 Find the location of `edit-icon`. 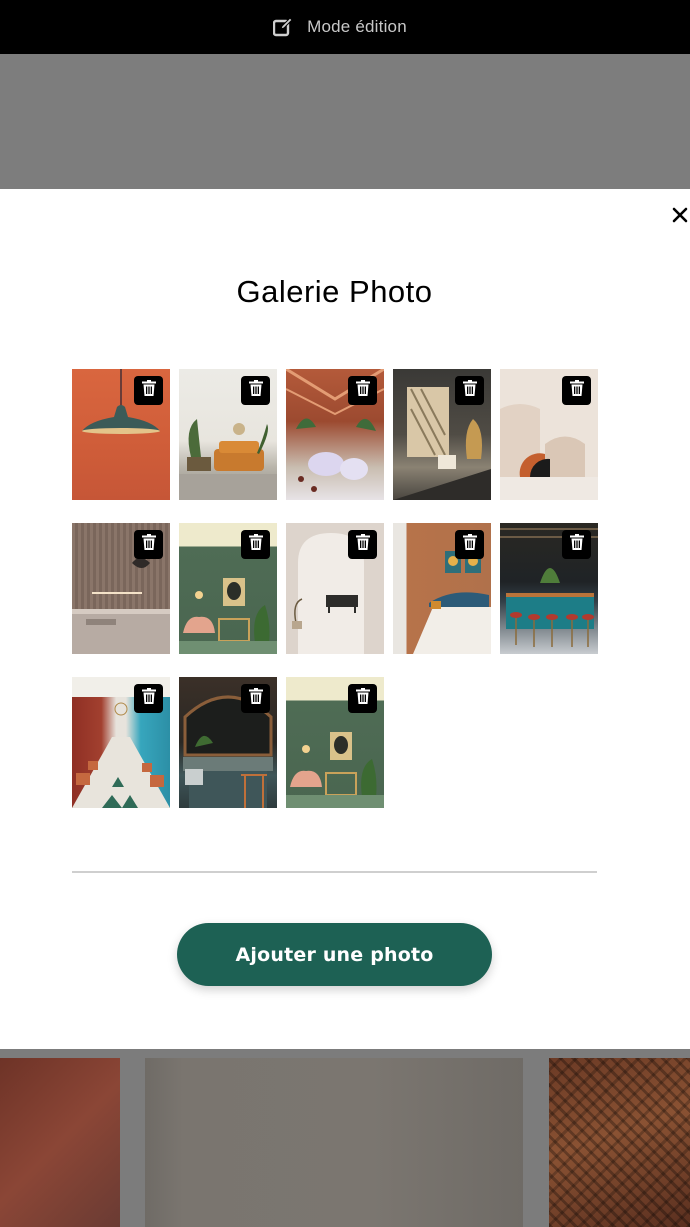

edit-icon is located at coordinates (282, 27).